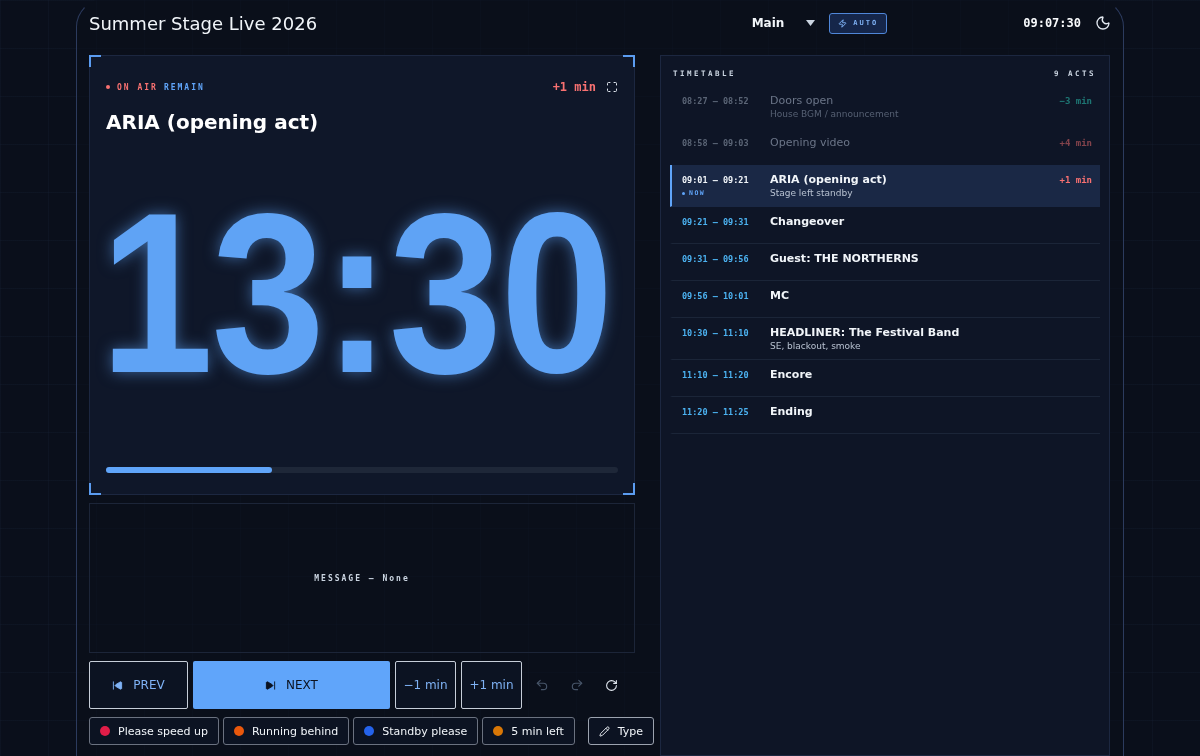 The height and width of the screenshot is (756, 1200). I want to click on act-name: Encore, so click(792, 374).